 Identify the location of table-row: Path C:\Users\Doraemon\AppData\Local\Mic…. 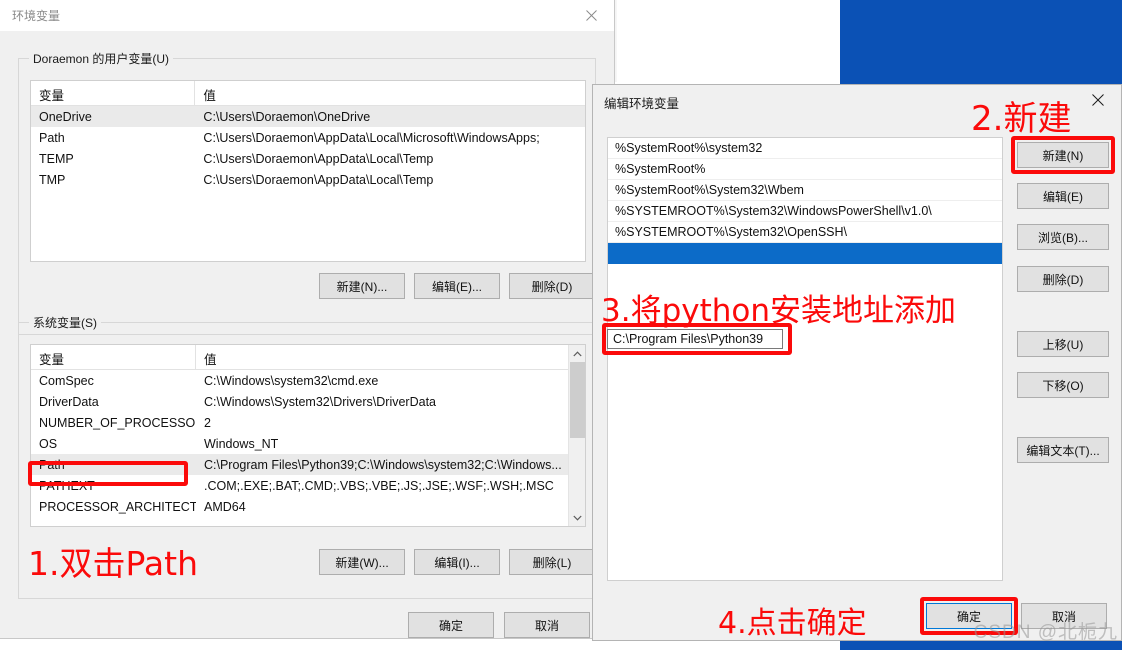
(308, 137).